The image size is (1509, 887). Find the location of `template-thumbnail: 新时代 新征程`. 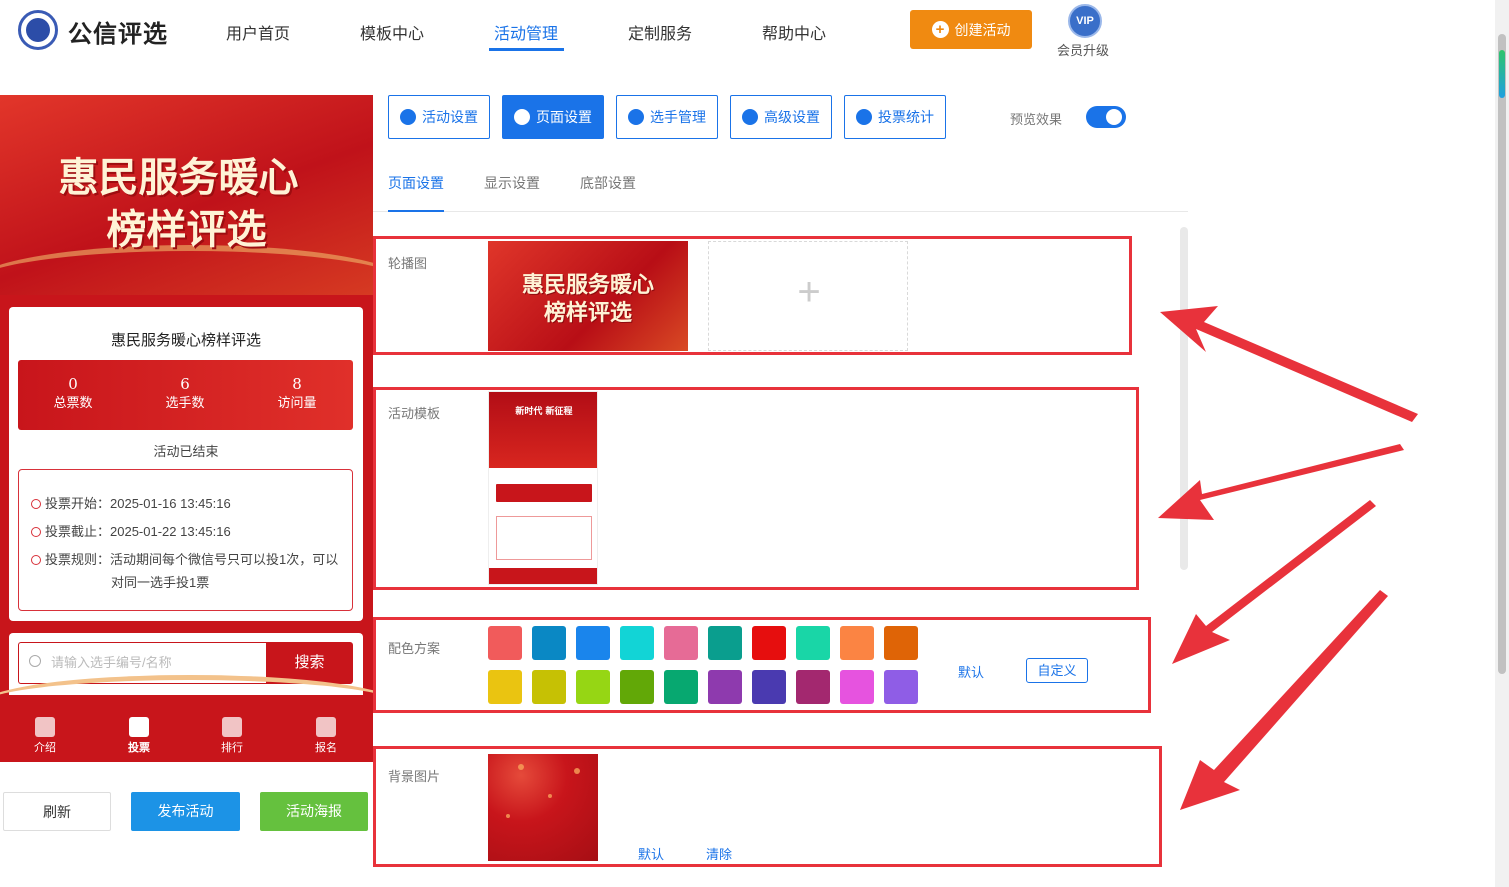

template-thumbnail: 新时代 新征程 is located at coordinates (543, 488).